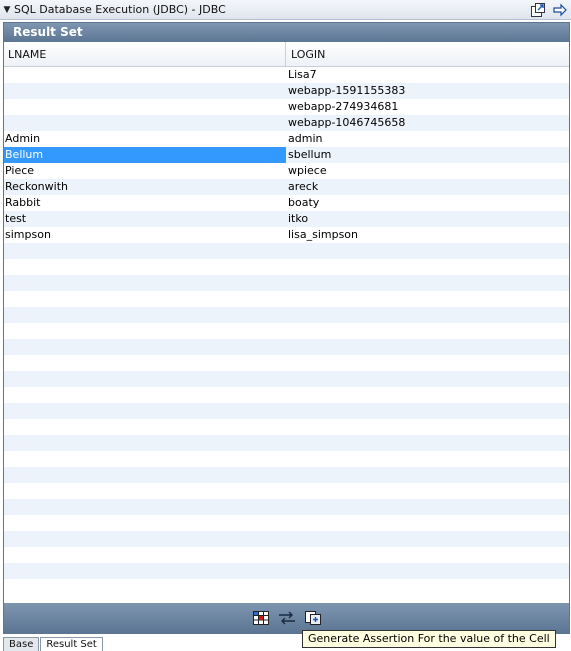 Image resolution: width=571 pixels, height=651 pixels. I want to click on cell-login: areck, so click(427, 187).